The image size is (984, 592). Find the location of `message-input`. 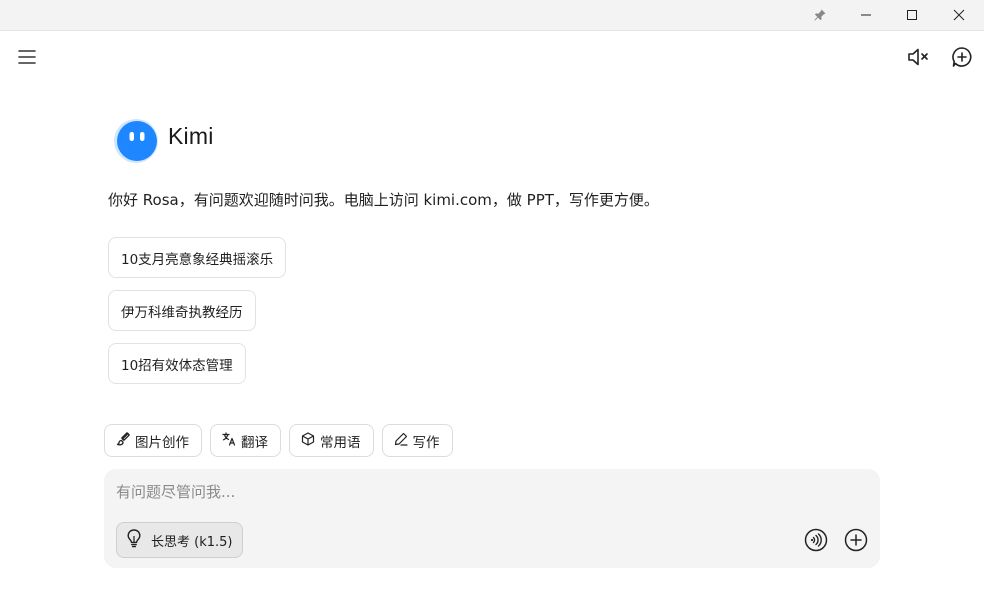

message-input is located at coordinates (436, 492).